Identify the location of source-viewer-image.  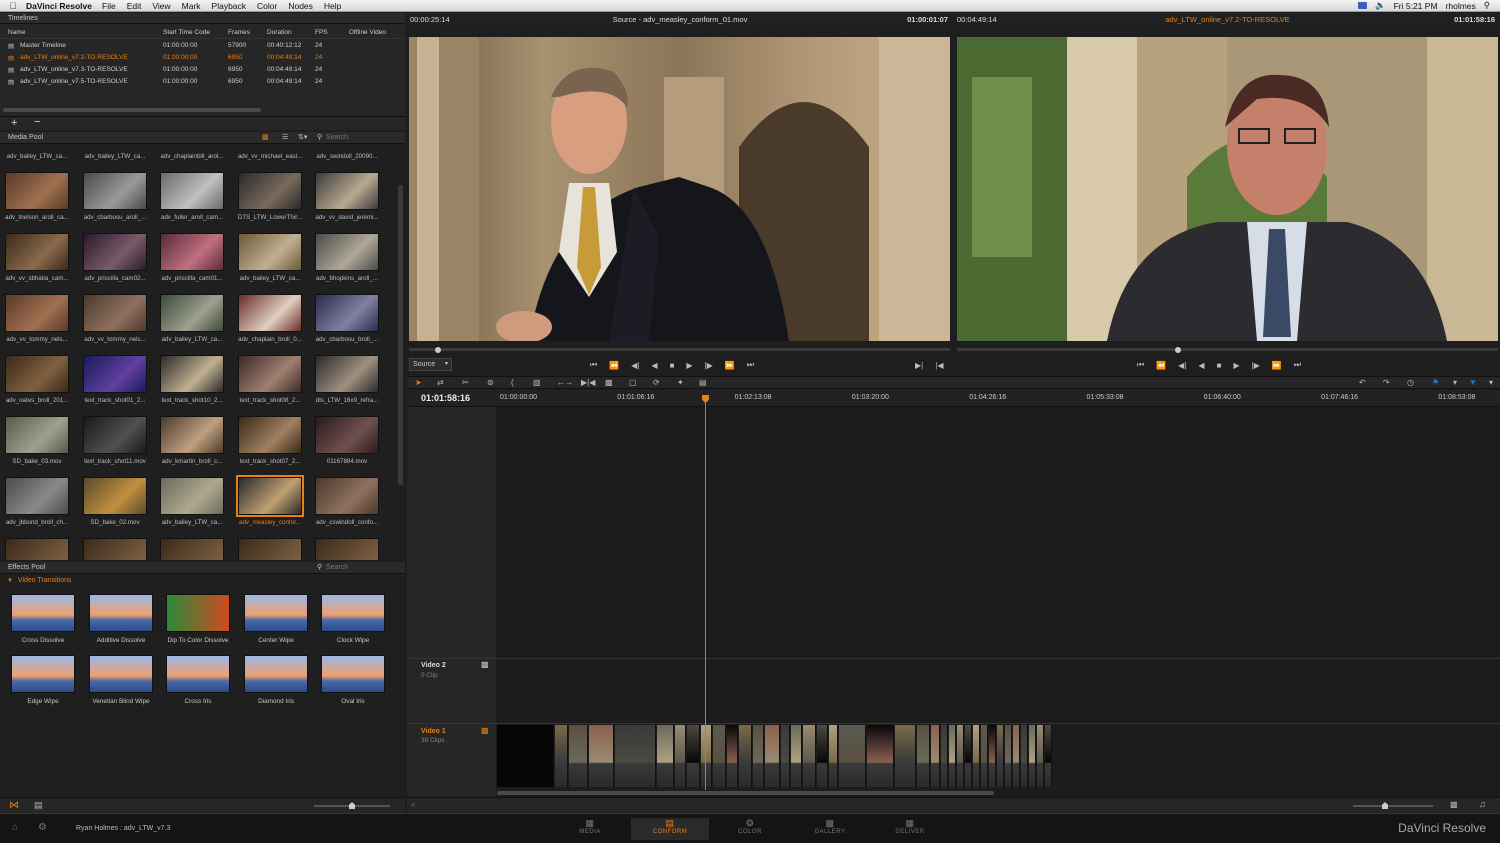
(679, 189).